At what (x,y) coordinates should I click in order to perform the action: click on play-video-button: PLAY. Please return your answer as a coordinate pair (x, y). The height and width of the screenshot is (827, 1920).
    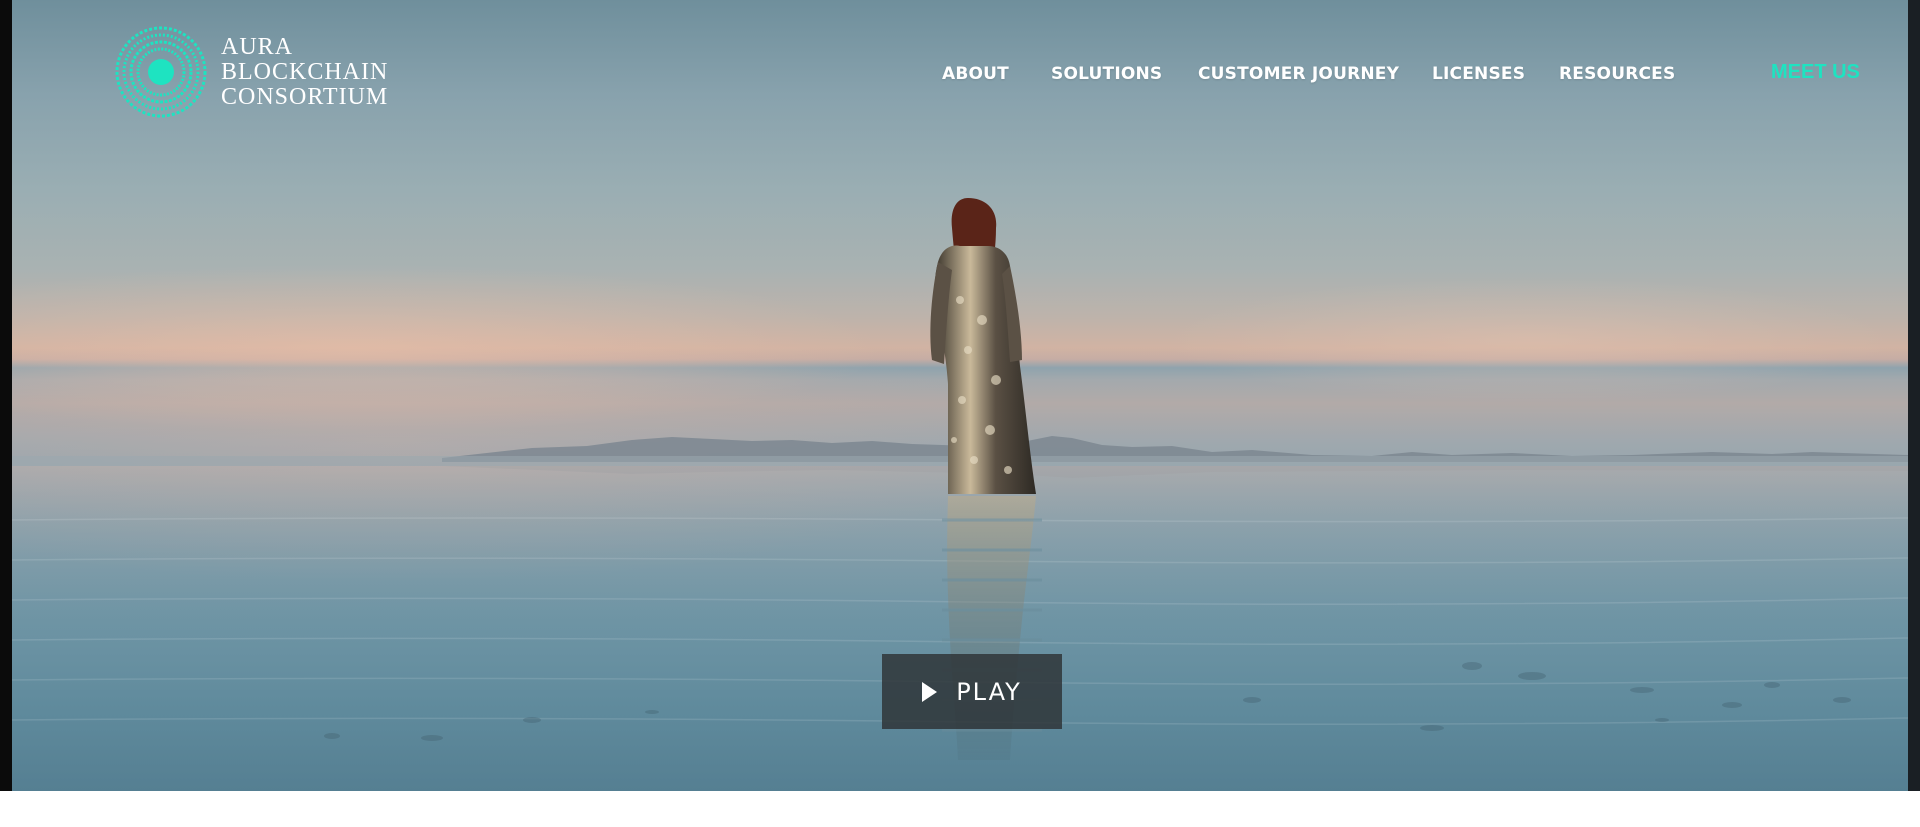
    Looking at the image, I should click on (972, 691).